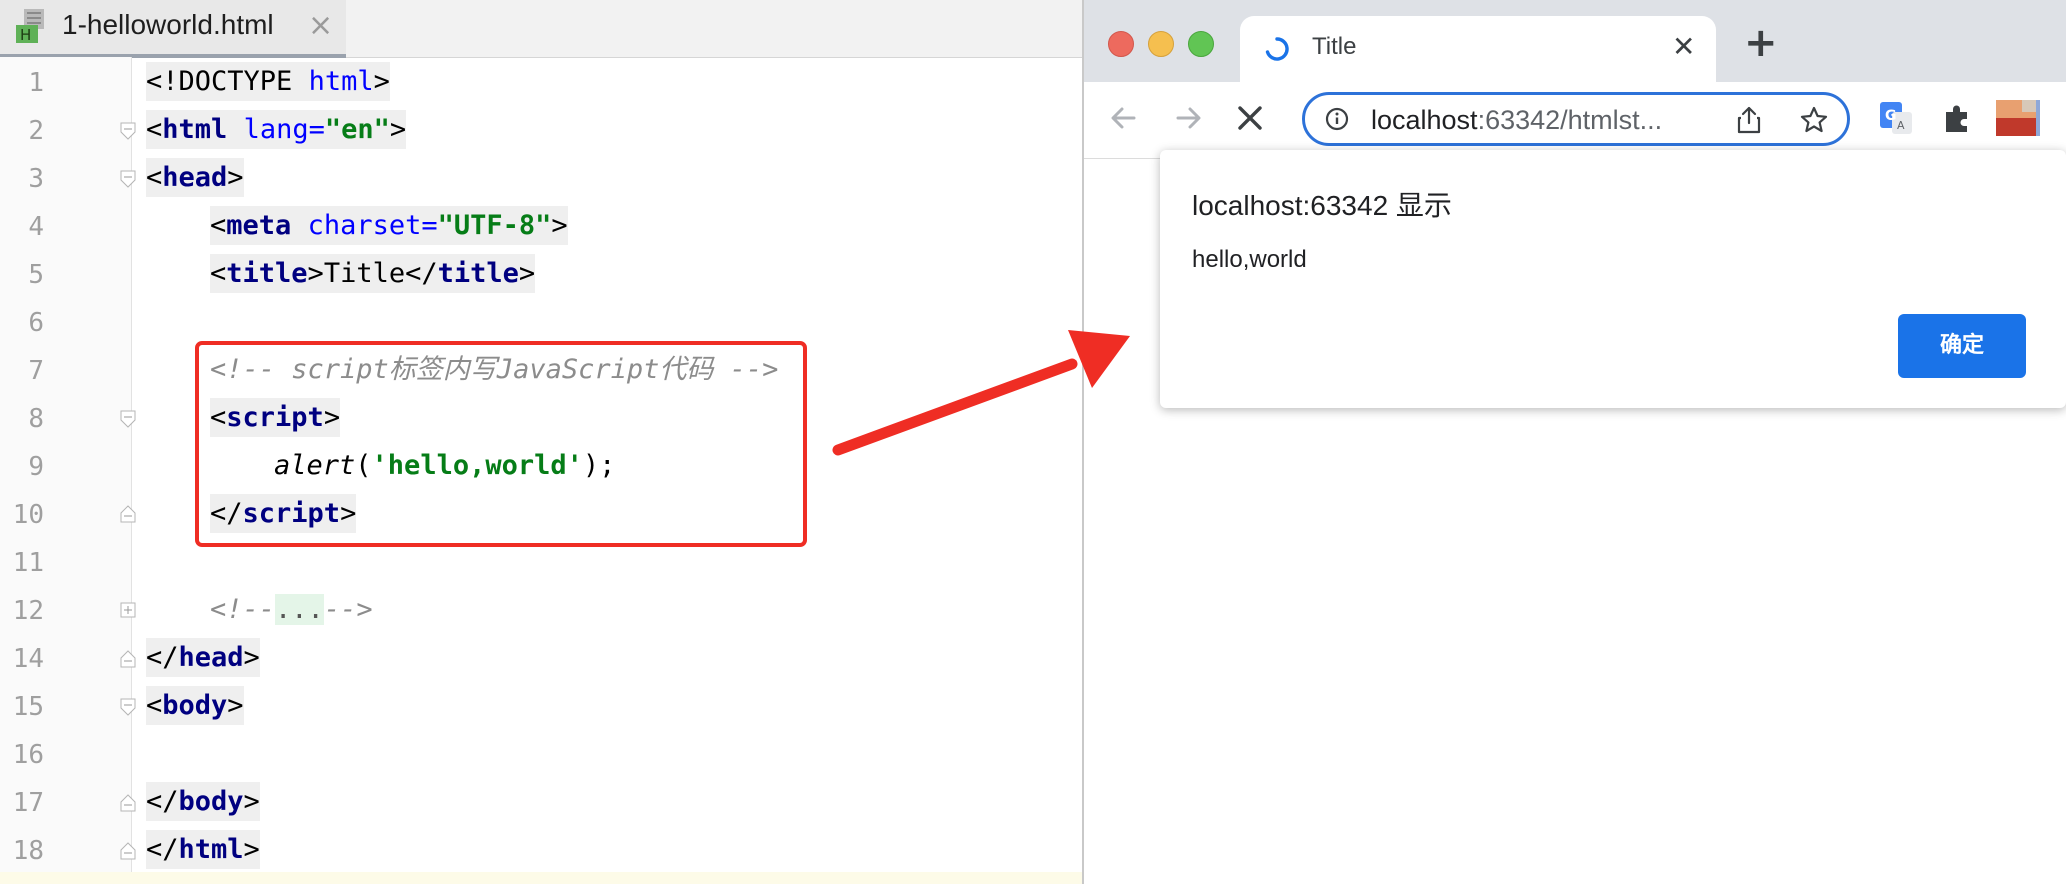 The width and height of the screenshot is (2066, 884). I want to click on line-number: 6, so click(36, 323).